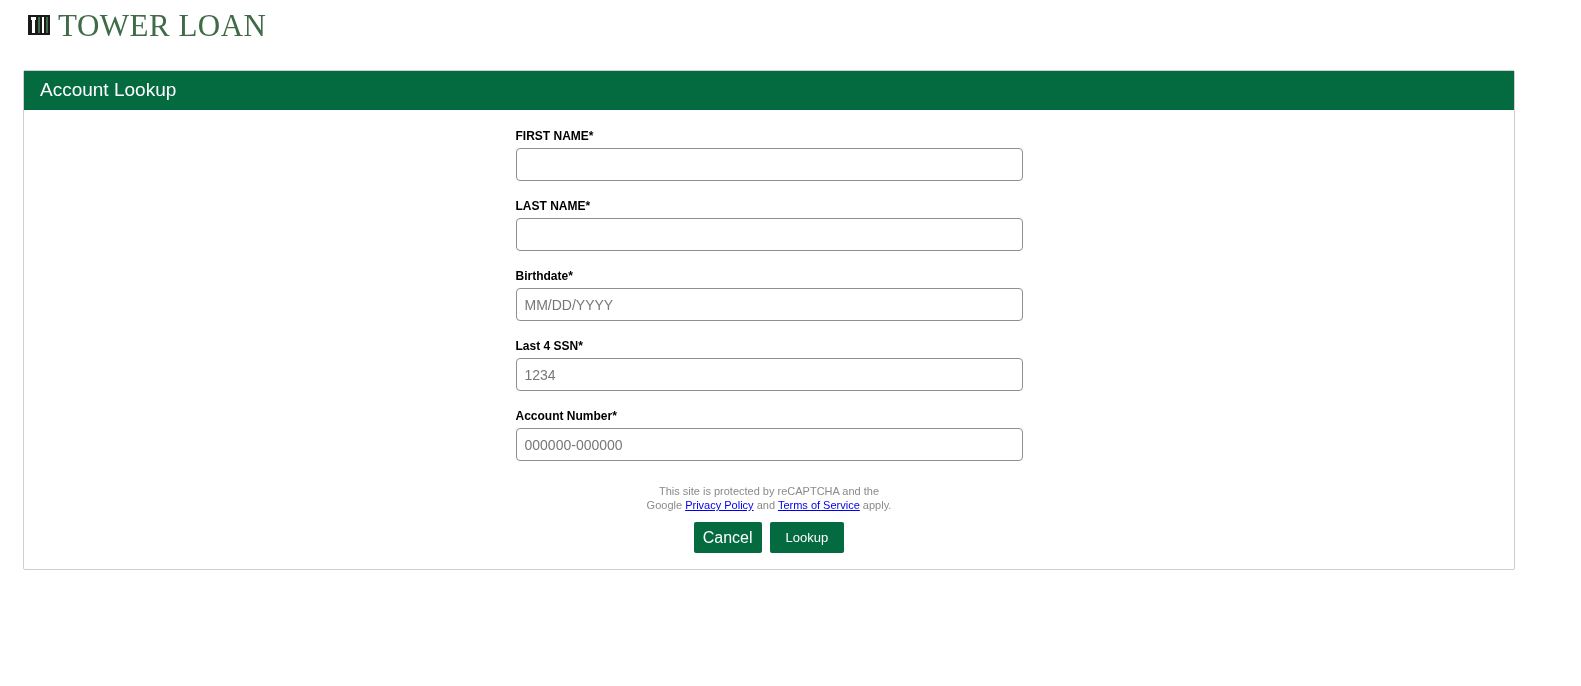 This screenshot has width=1581, height=686. I want to click on recaptcha-notice: This site is protected by reCAPTCHA and the Google Privacy Policy and Terms of Service apply., so click(769, 498).